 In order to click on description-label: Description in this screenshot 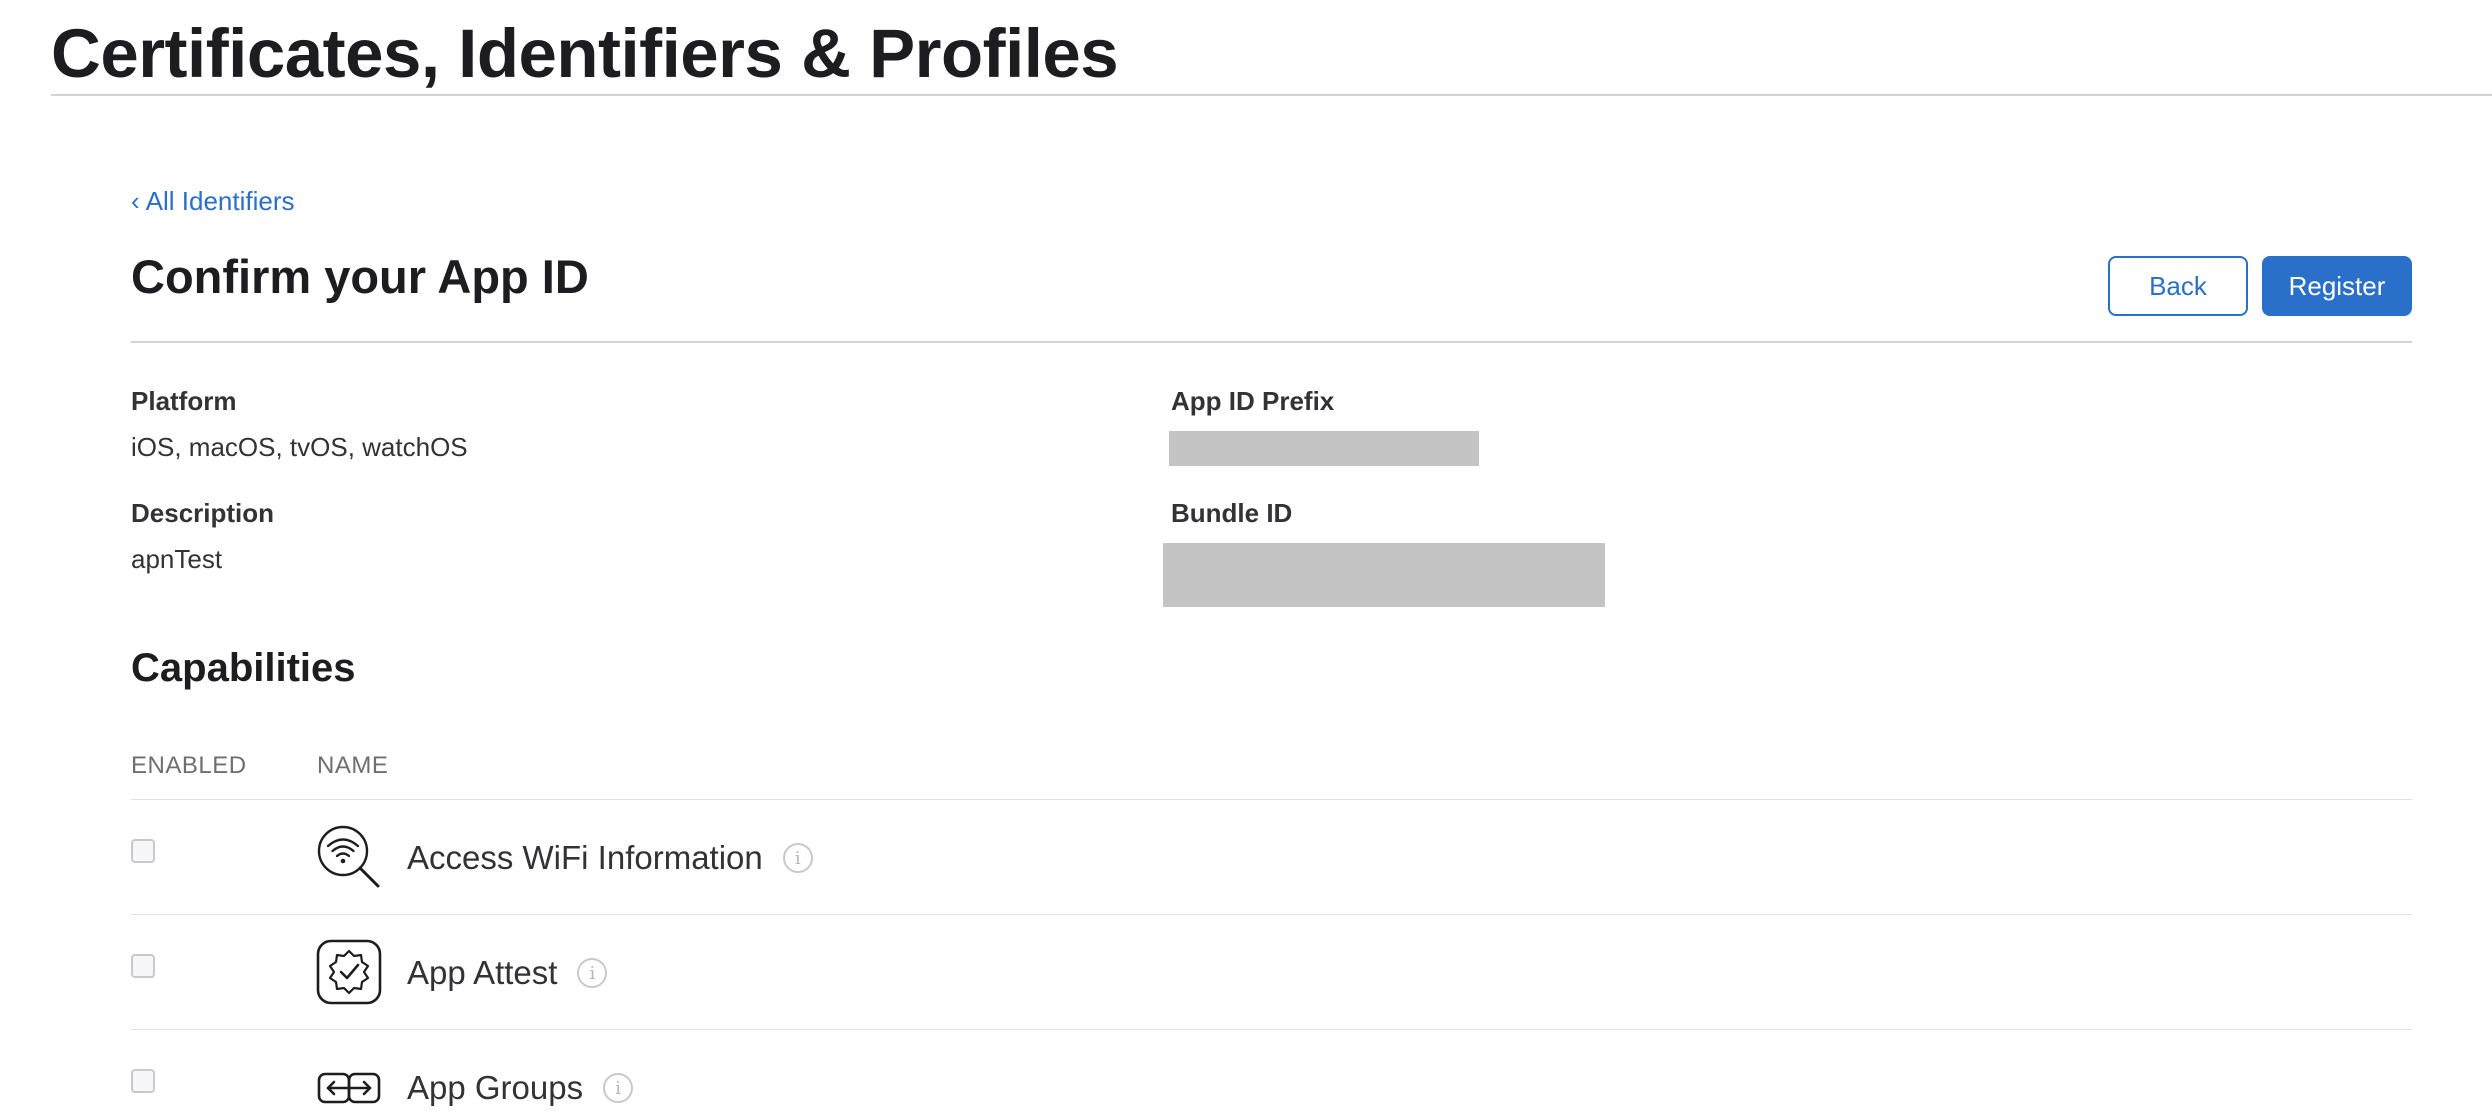, I will do `click(203, 513)`.